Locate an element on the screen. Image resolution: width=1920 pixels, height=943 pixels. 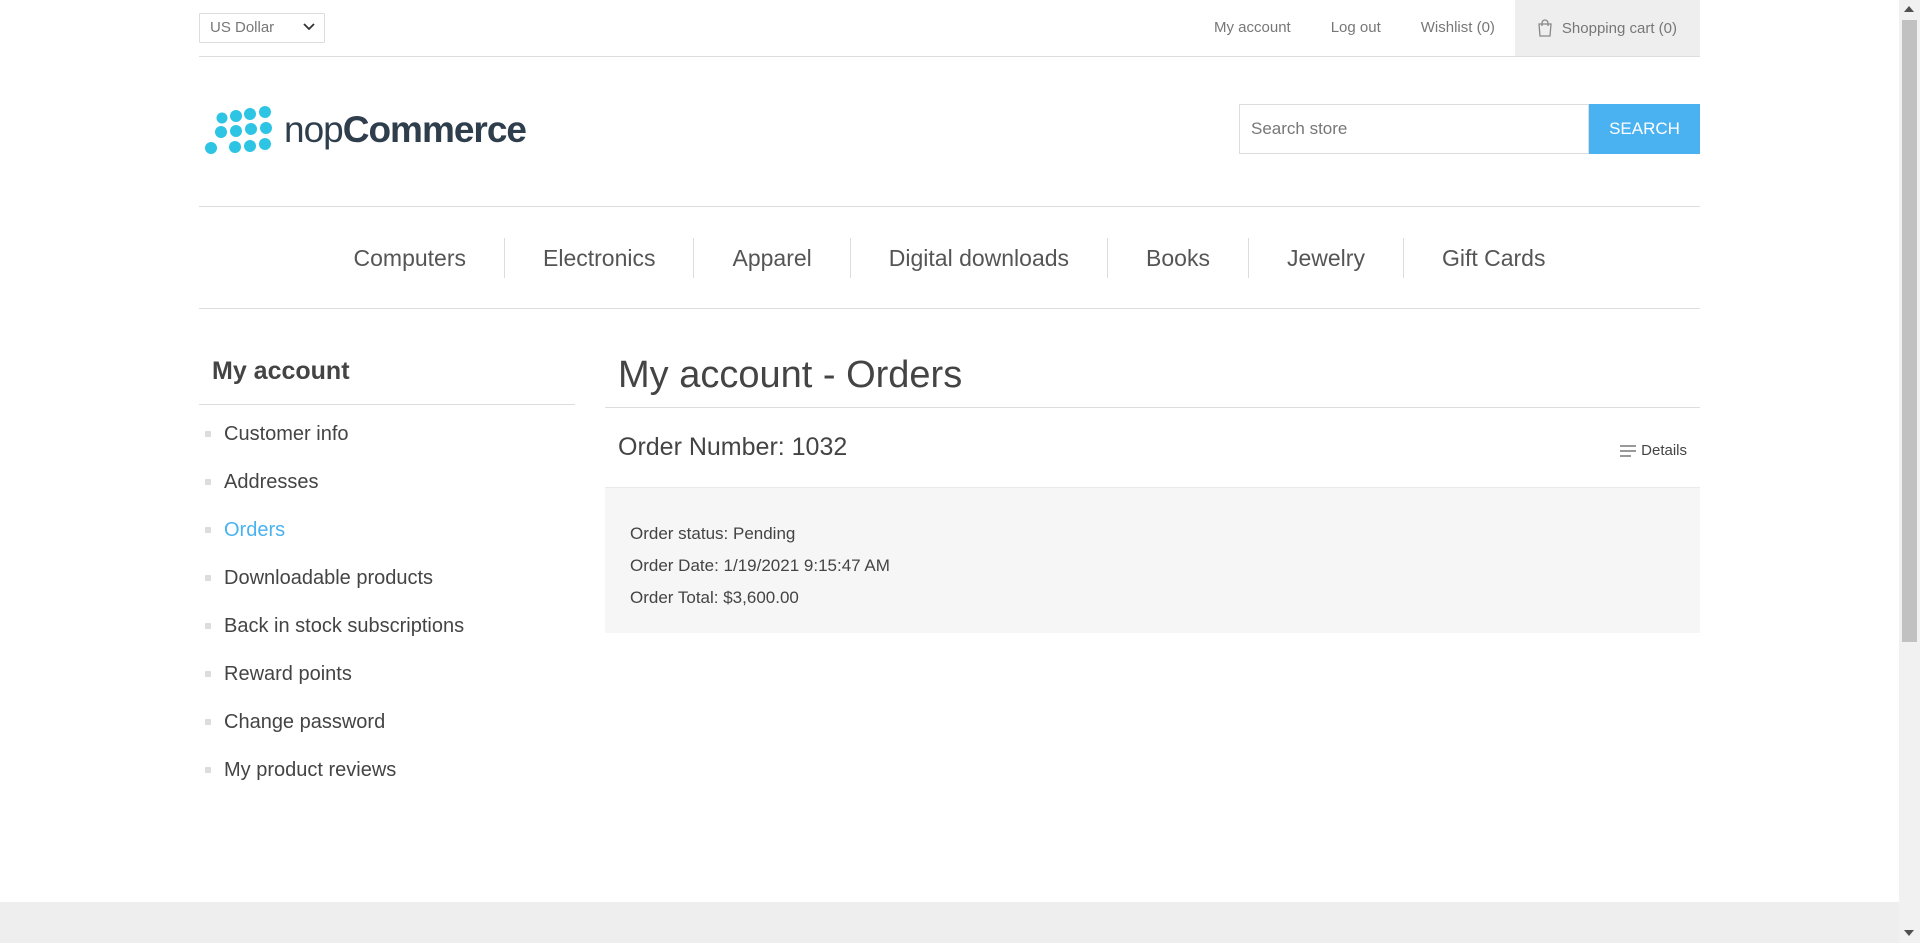
shopping-cart-link: Shopping cart (0) is located at coordinates (1607, 28).